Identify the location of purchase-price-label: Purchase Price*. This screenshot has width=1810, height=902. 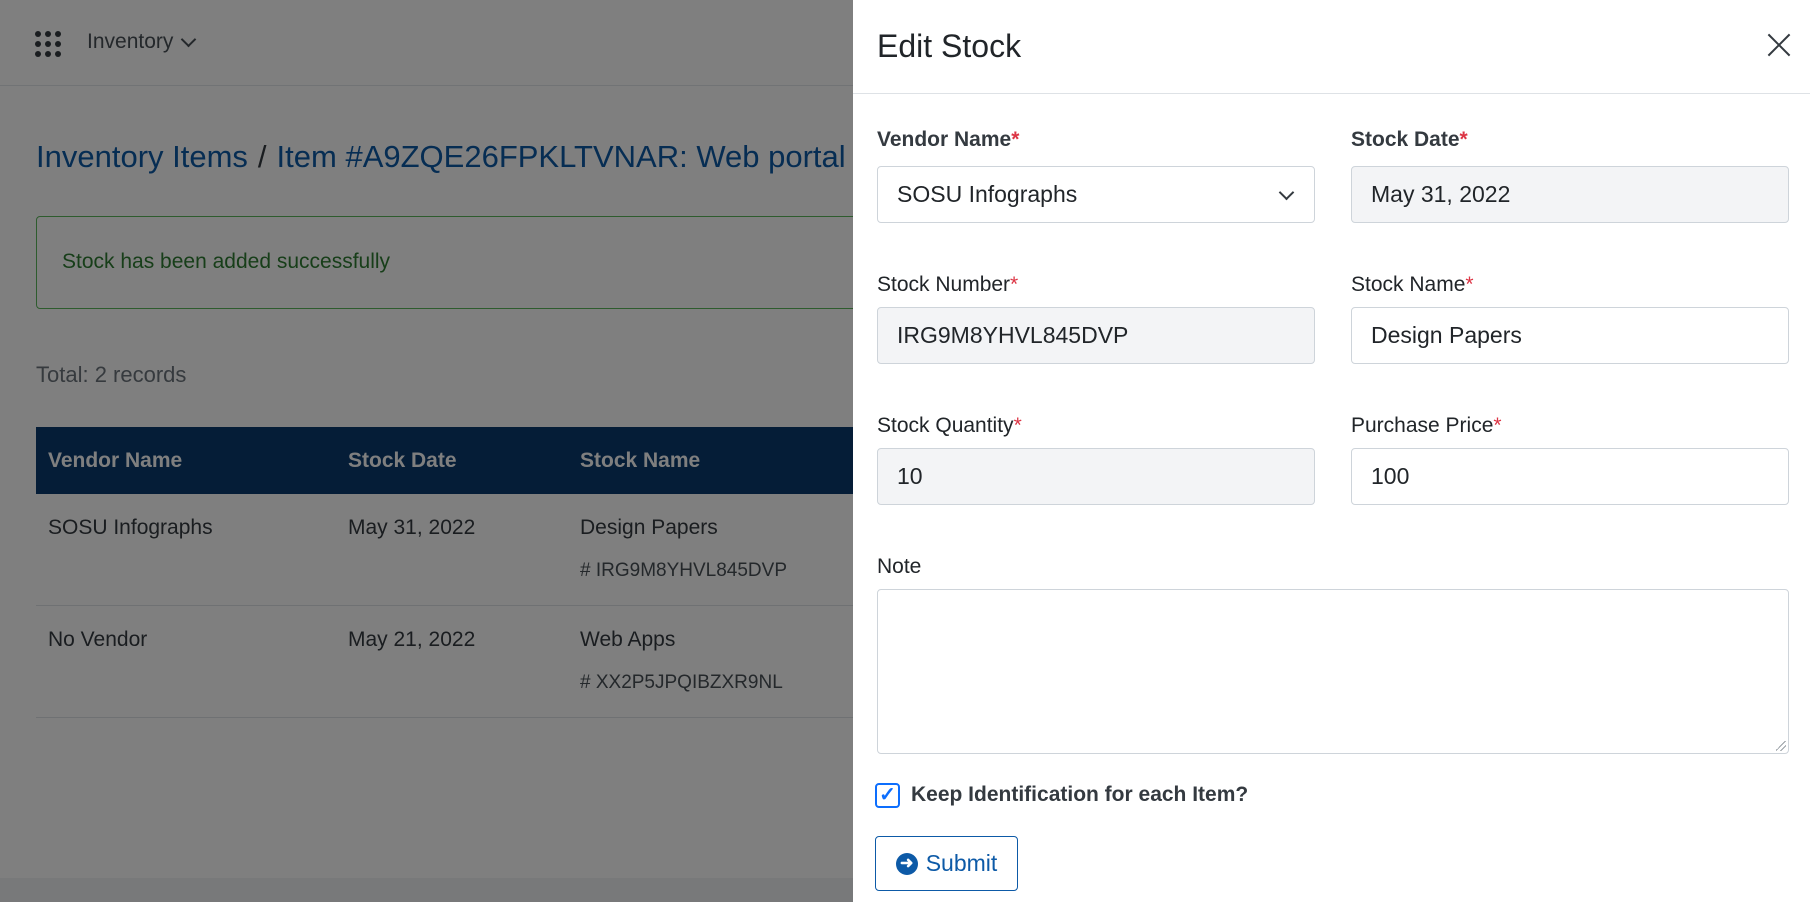
(1426, 426).